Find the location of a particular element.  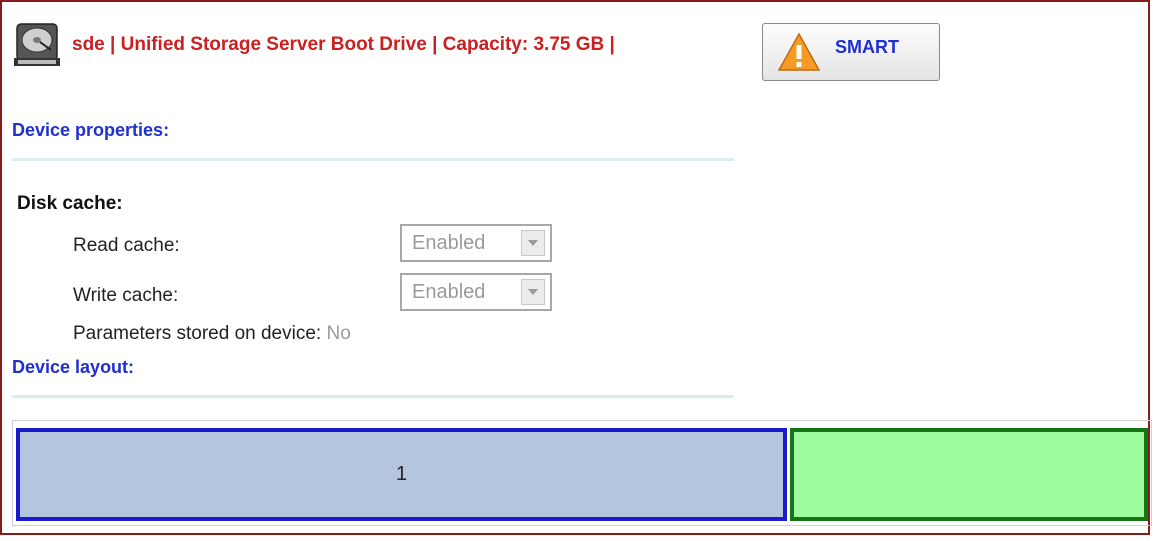

device-layout-title: Device layout: is located at coordinates (73, 367).